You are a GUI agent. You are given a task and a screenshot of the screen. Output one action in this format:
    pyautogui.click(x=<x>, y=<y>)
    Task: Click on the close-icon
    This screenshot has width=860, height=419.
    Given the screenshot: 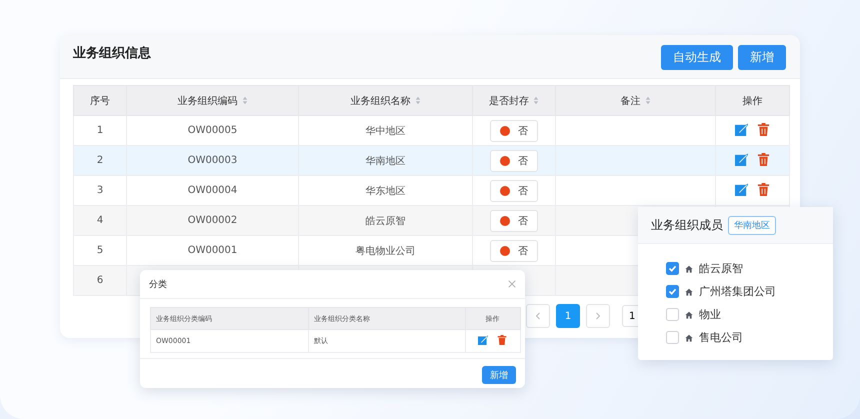 What is the action you would take?
    pyautogui.click(x=512, y=284)
    